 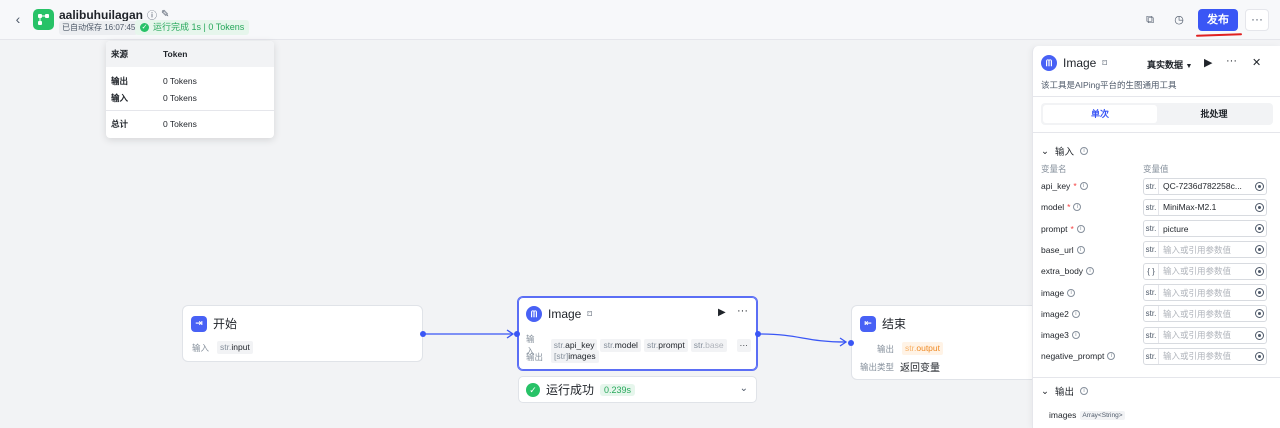 I want to click on end-node-header: ⇤ 结束, so click(x=883, y=323).